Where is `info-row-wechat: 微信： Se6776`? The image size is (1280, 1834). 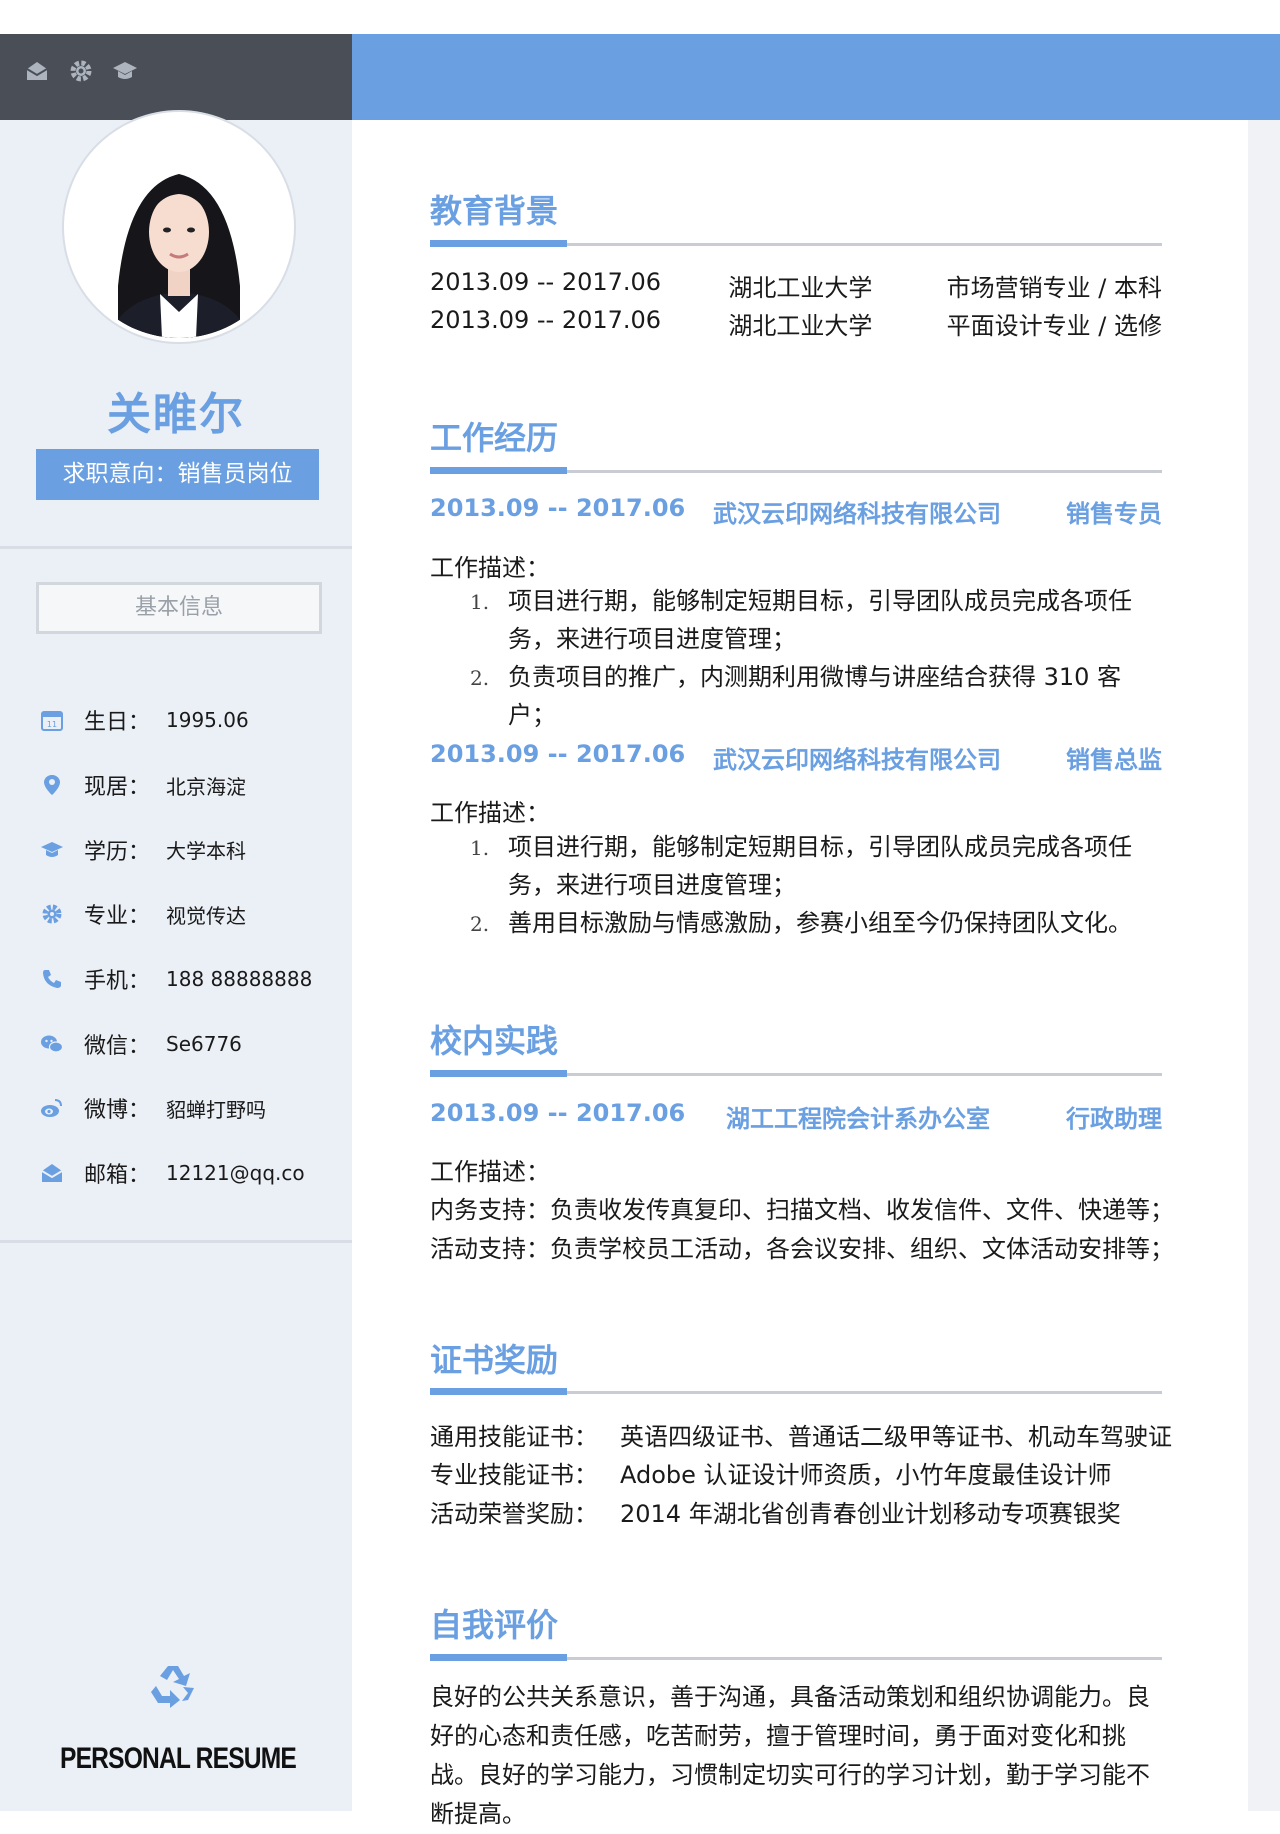
info-row-wechat: 微信： Se6776 is located at coordinates (190, 1043).